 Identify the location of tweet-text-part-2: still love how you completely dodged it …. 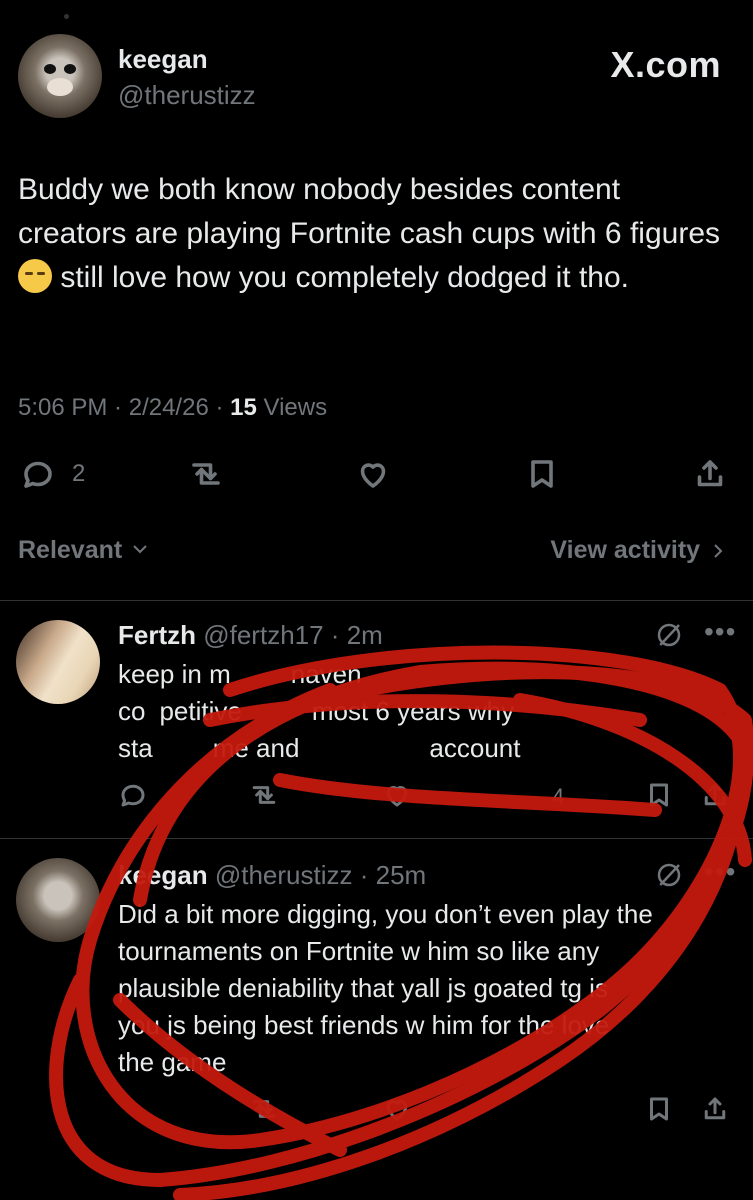
(340, 277).